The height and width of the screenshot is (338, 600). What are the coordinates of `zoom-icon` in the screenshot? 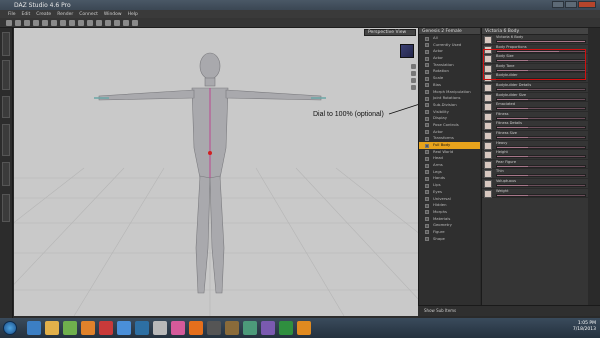 It's located at (413, 80).